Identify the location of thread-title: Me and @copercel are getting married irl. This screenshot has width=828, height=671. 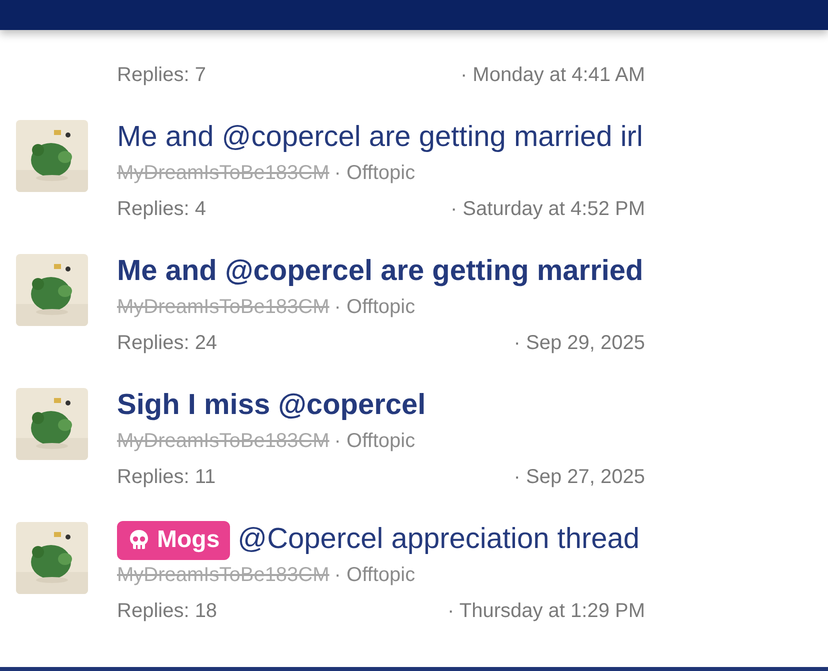
(380, 138).